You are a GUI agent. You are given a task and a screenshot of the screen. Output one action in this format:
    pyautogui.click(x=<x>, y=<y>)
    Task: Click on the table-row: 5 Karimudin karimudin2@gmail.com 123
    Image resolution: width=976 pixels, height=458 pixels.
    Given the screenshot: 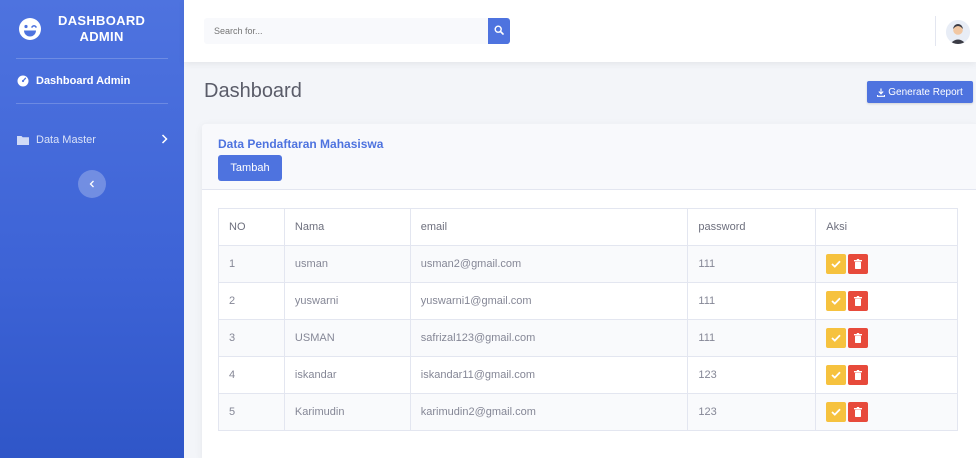 What is the action you would take?
    pyautogui.click(x=588, y=412)
    